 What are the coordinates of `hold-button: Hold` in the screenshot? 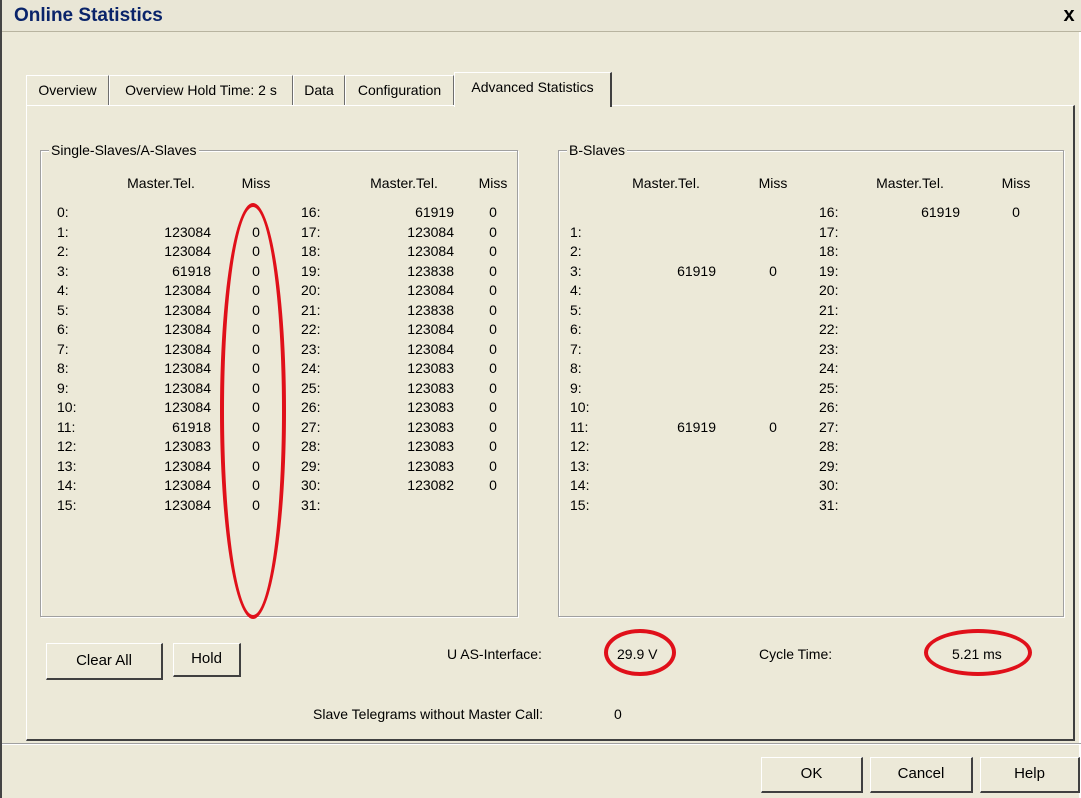 It's located at (207, 660).